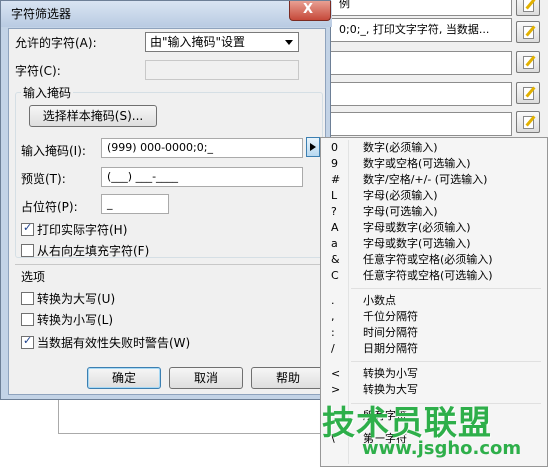 This screenshot has height=467, width=548. What do you see at coordinates (434, 301) in the screenshot?
I see `menu-item: . 小数点` at bounding box center [434, 301].